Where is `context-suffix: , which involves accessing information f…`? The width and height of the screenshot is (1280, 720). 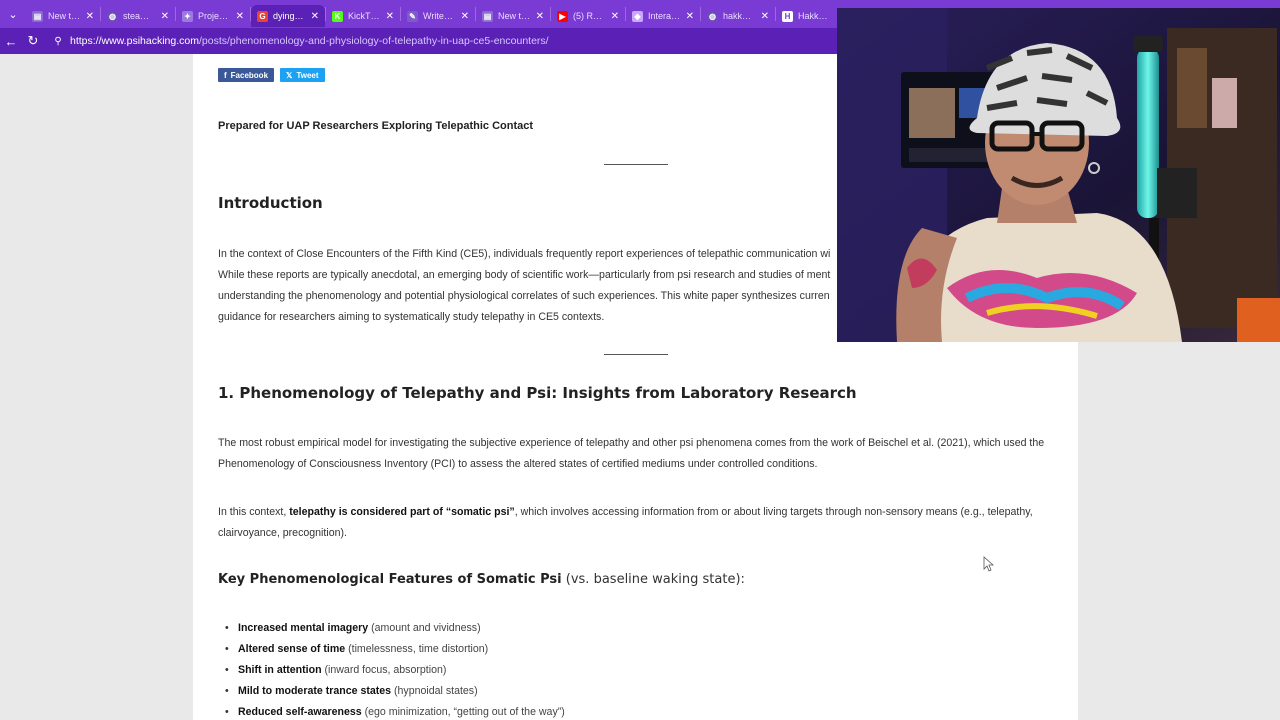
context-suffix: , which involves accessing information f… is located at coordinates (773, 512).